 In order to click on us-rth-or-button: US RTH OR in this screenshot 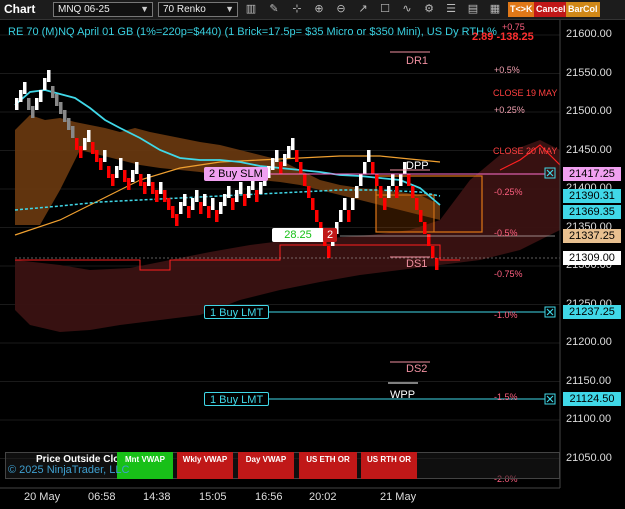, I will do `click(389, 465)`.